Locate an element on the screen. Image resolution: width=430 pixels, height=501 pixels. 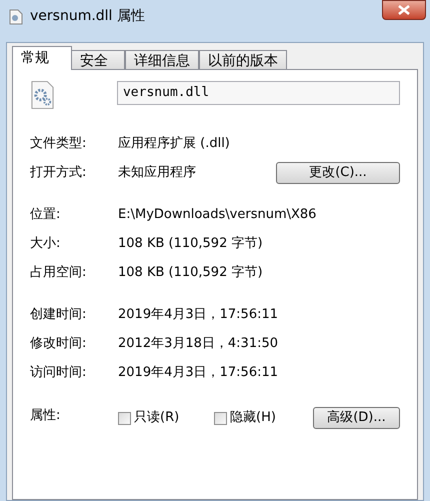
property-label: 修改时间: is located at coordinates (59, 343).